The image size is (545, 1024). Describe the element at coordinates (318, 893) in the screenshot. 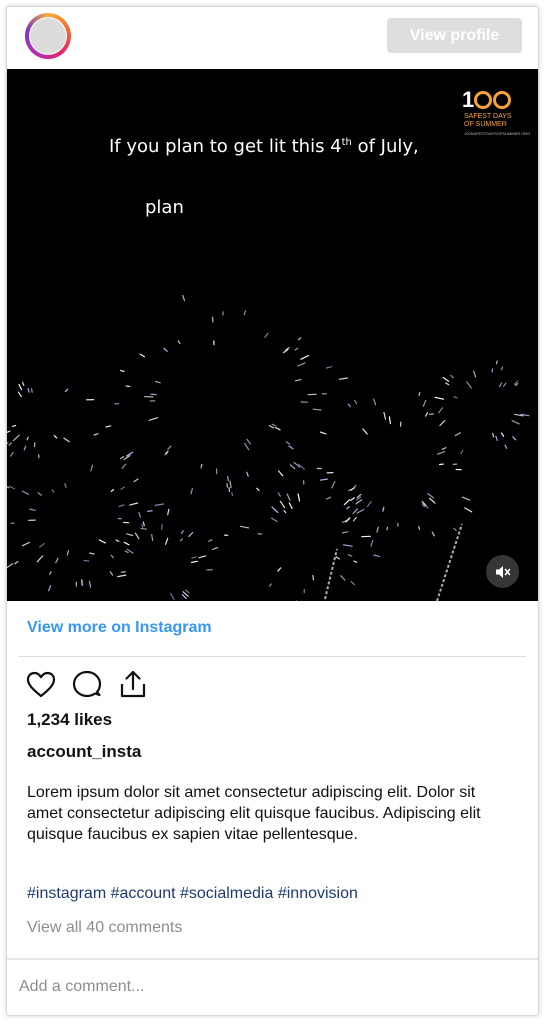

I see `hashtag-link: #innovision` at that location.